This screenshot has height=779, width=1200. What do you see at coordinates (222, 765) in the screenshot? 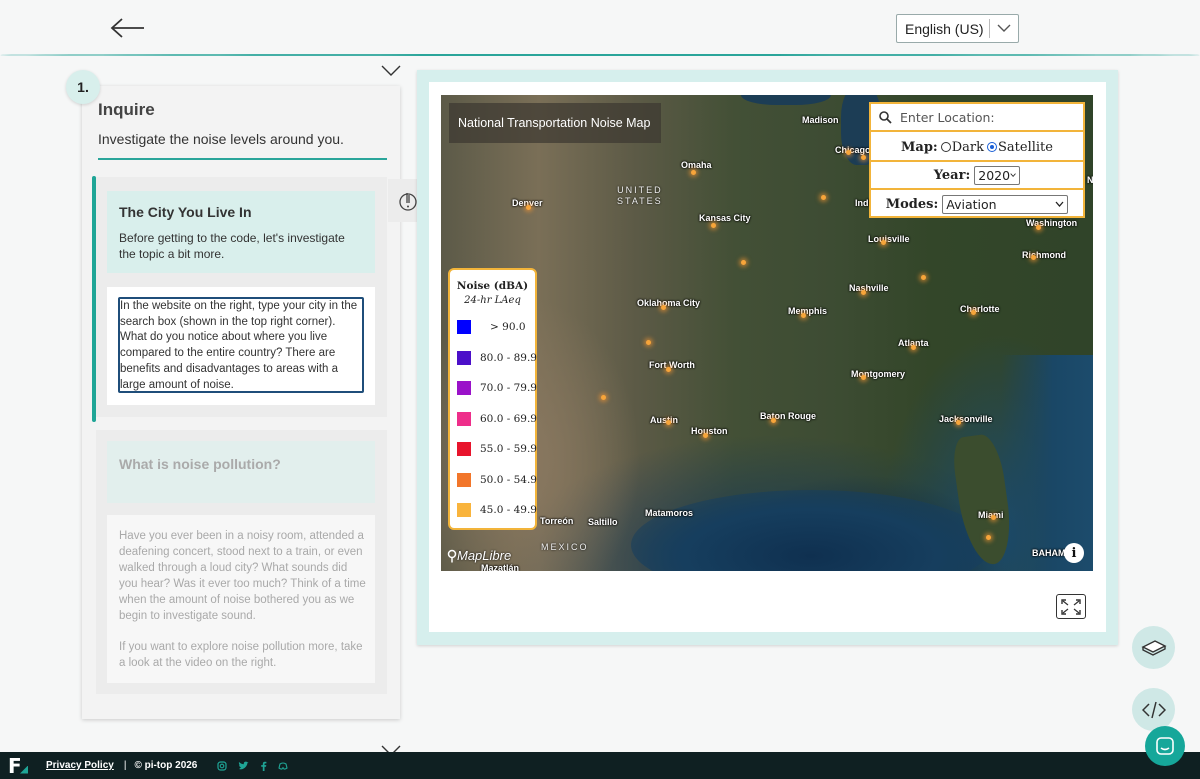
I see `instagram-icon` at bounding box center [222, 765].